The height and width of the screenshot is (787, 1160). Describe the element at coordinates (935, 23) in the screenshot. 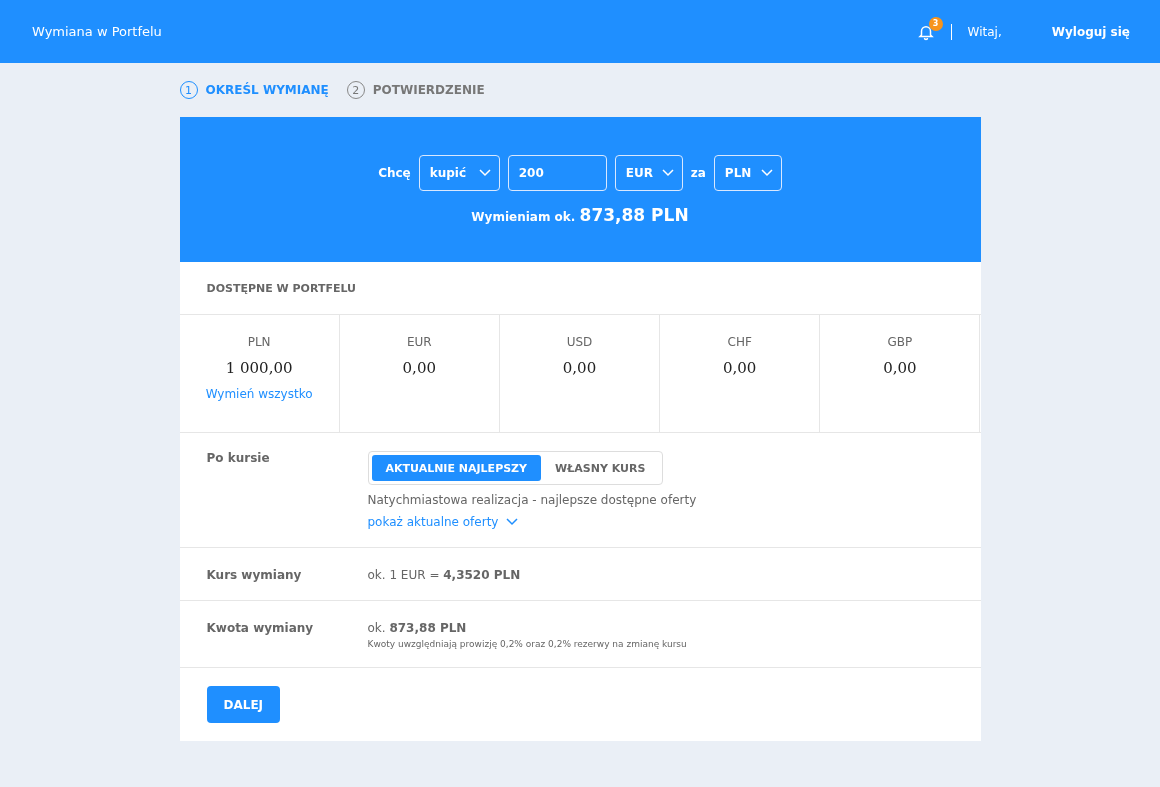

I see `notification-badge: 3` at that location.